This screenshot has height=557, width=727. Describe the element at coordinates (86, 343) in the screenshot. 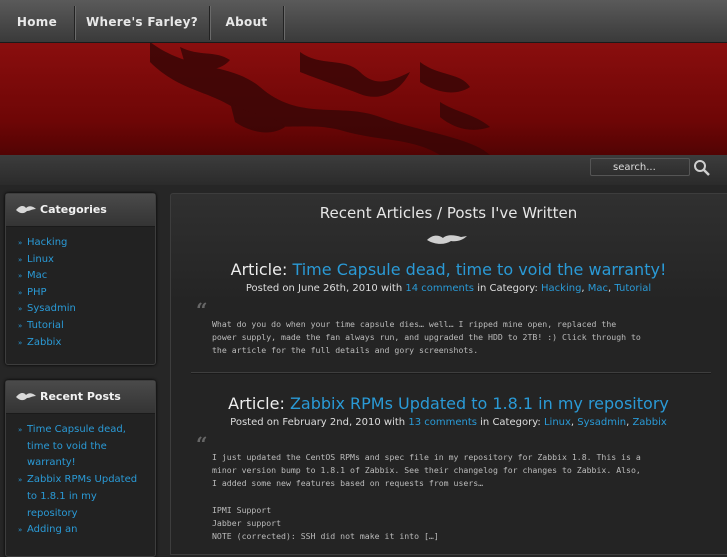

I see `category-item: » Zabbix` at that location.